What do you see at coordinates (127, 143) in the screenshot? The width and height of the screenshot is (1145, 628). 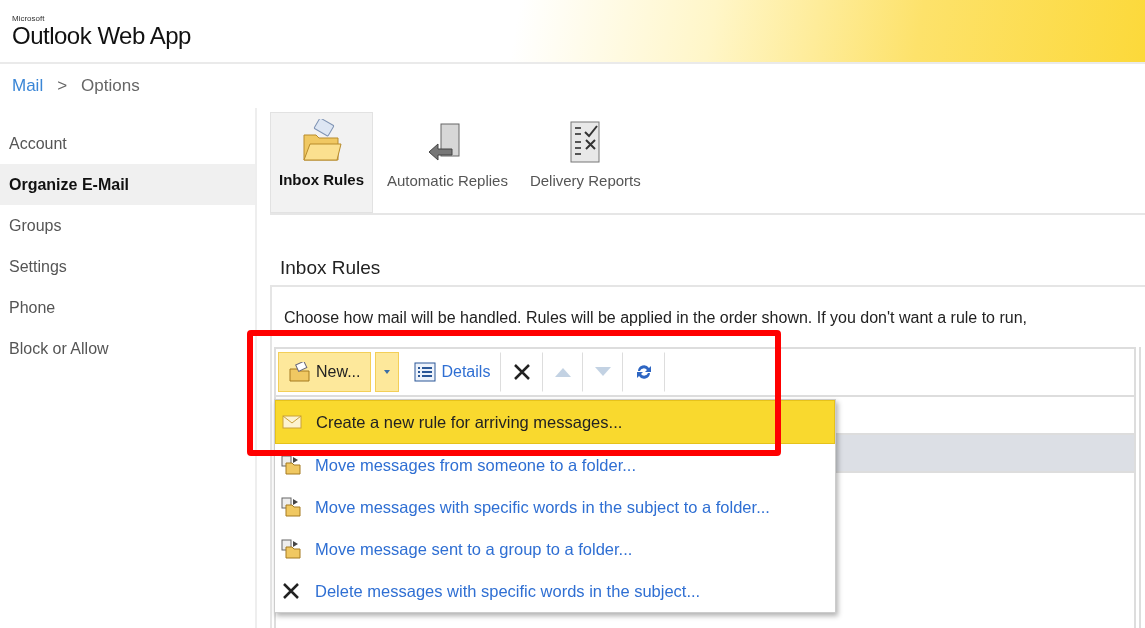 I see `sidebar-item: Account` at bounding box center [127, 143].